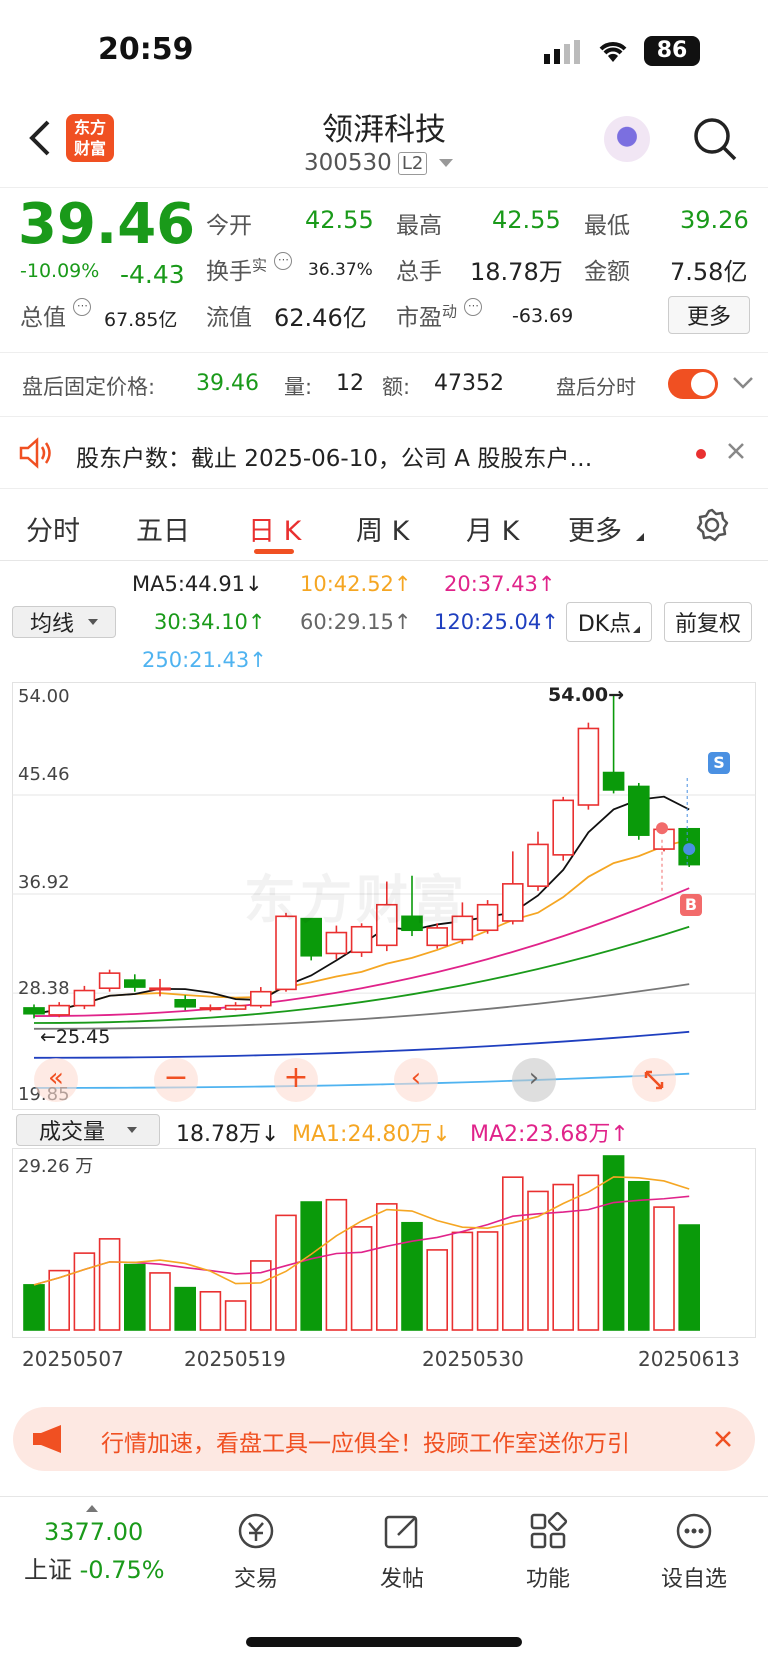 The height and width of the screenshot is (1663, 768). Describe the element at coordinates (701, 454) in the screenshot. I see `unread-dot` at that location.